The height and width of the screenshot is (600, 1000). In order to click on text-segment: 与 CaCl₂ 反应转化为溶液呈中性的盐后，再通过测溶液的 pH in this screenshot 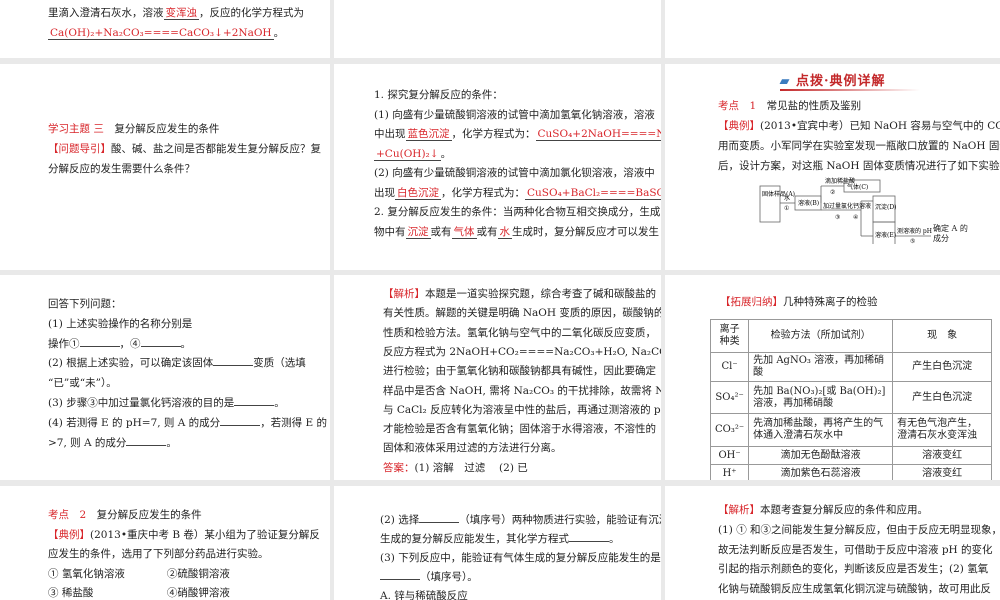, I will do `click(522, 409)`.